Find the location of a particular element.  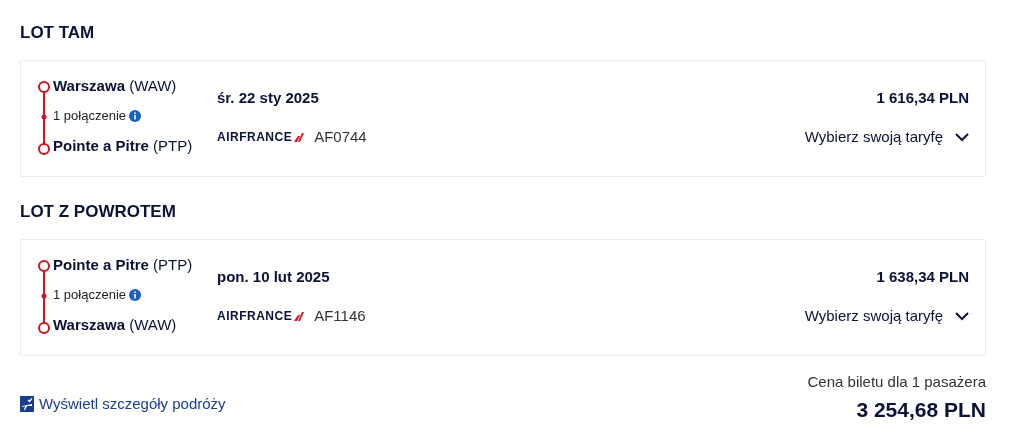

flight-date: śr. 22 sty 2025 is located at coordinates (268, 98).